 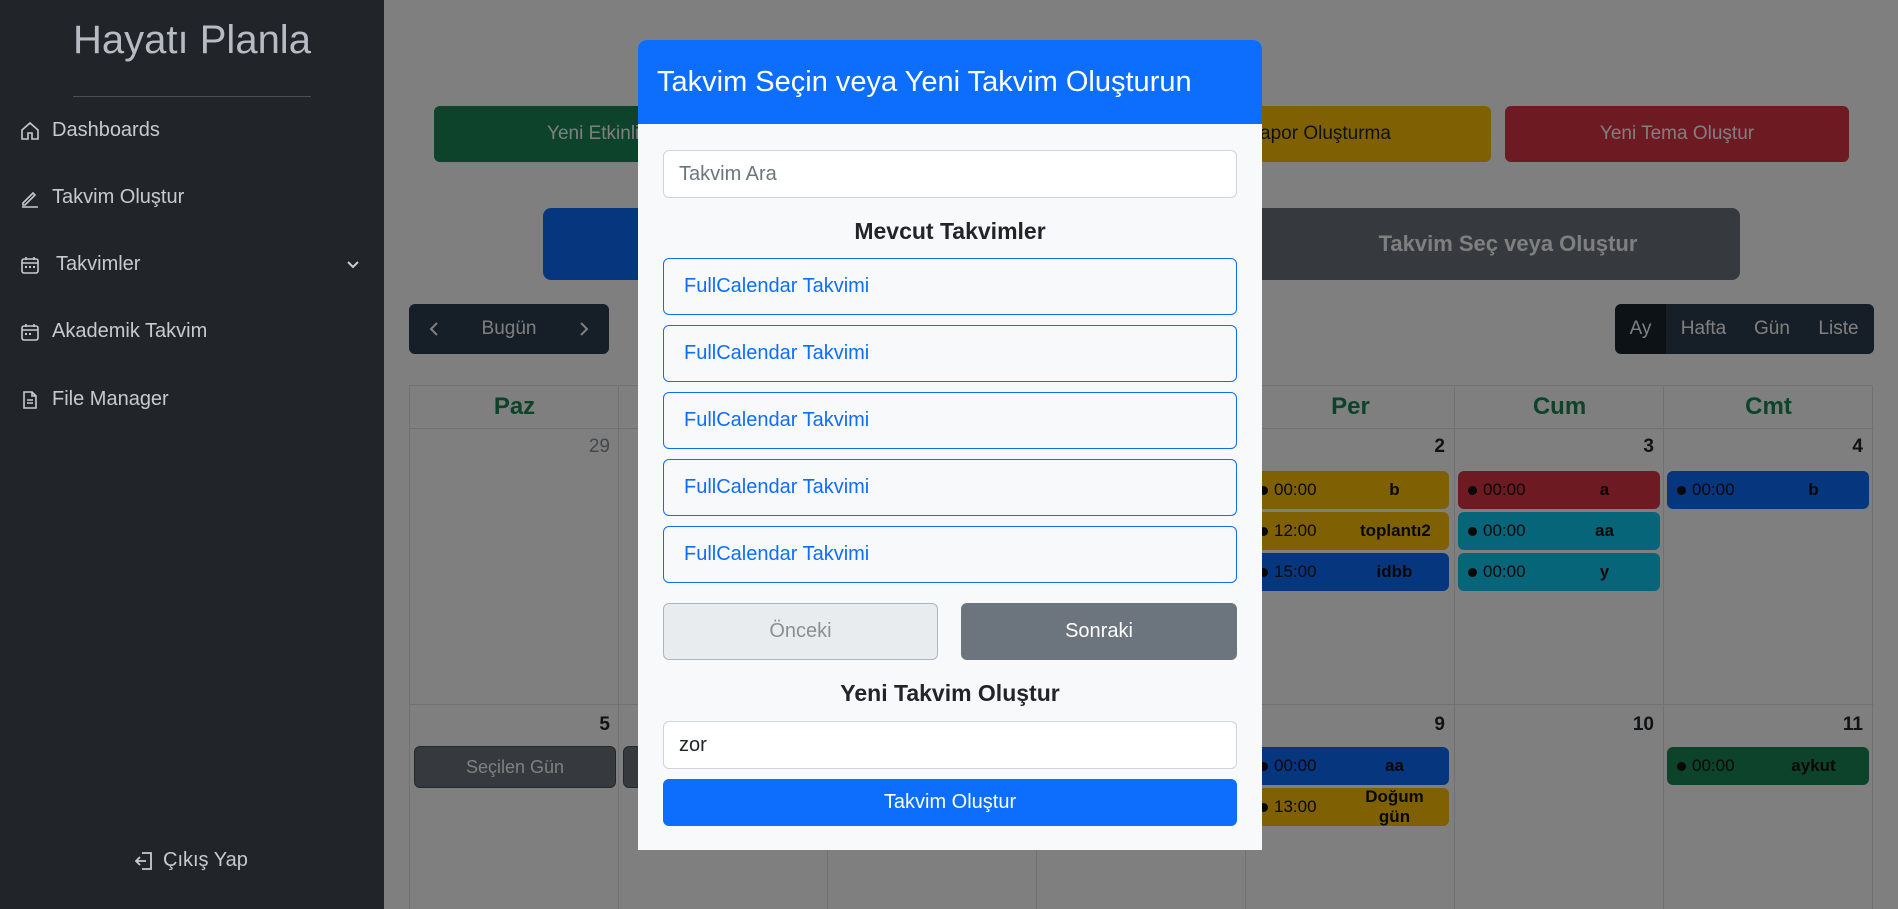 I want to click on create-calendar-button: Takvim Oluştur, so click(x=950, y=802).